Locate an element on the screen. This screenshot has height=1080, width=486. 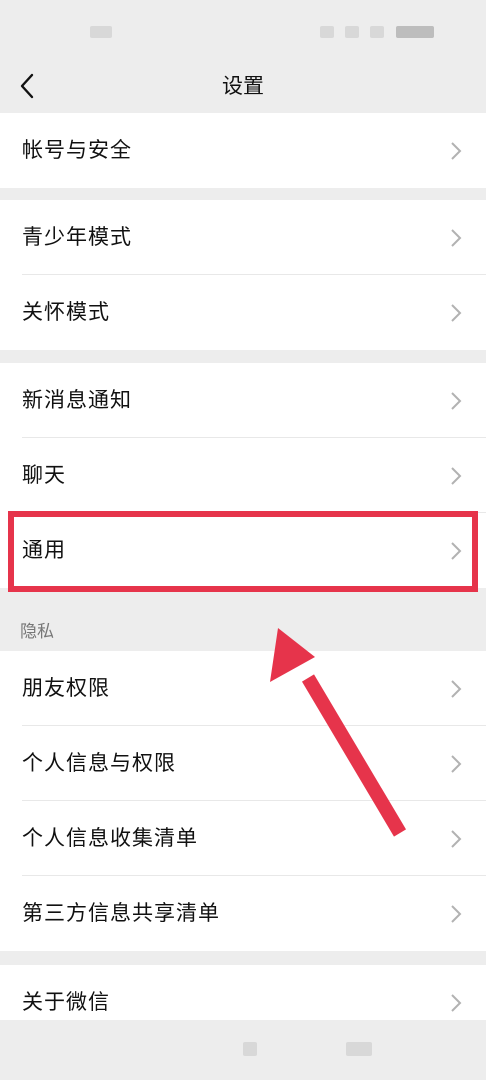
status-bar is located at coordinates (243, 30).